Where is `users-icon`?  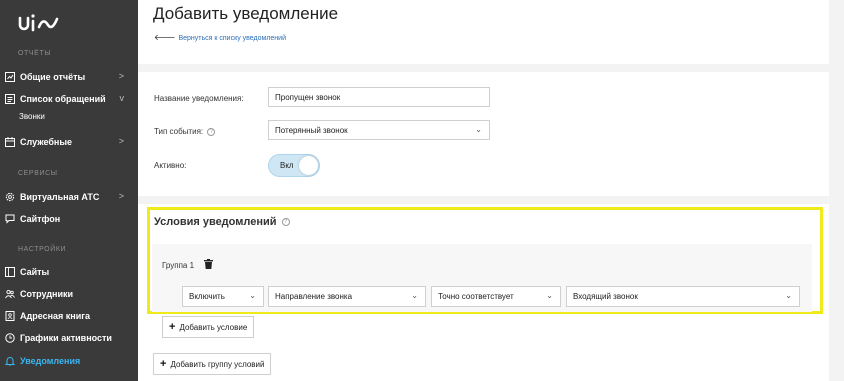
users-icon is located at coordinates (10, 294).